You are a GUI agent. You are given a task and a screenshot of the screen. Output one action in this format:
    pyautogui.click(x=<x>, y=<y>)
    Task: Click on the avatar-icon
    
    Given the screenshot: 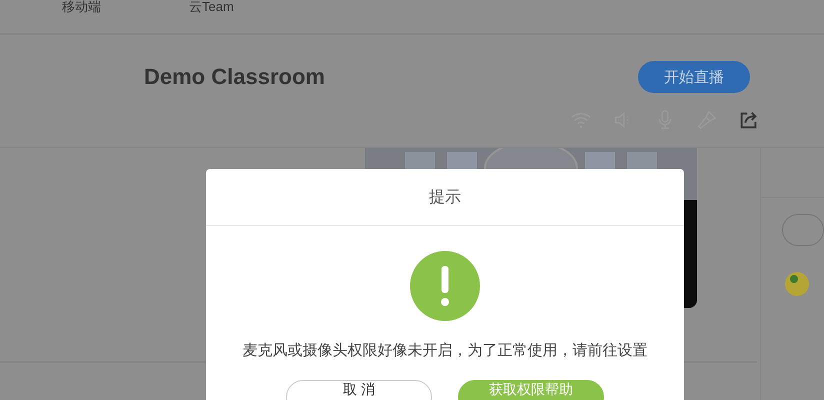 What is the action you would take?
    pyautogui.click(x=797, y=284)
    